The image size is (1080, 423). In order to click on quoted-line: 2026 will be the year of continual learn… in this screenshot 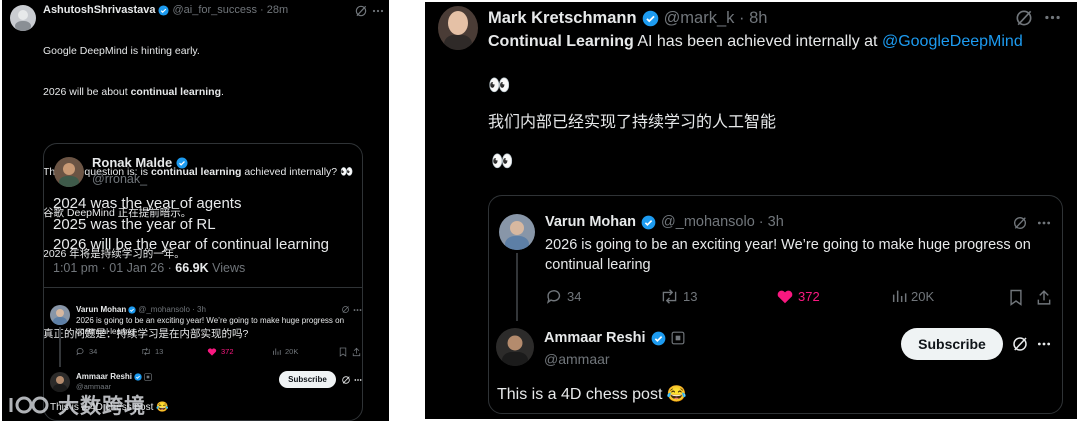, I will do `click(191, 244)`.